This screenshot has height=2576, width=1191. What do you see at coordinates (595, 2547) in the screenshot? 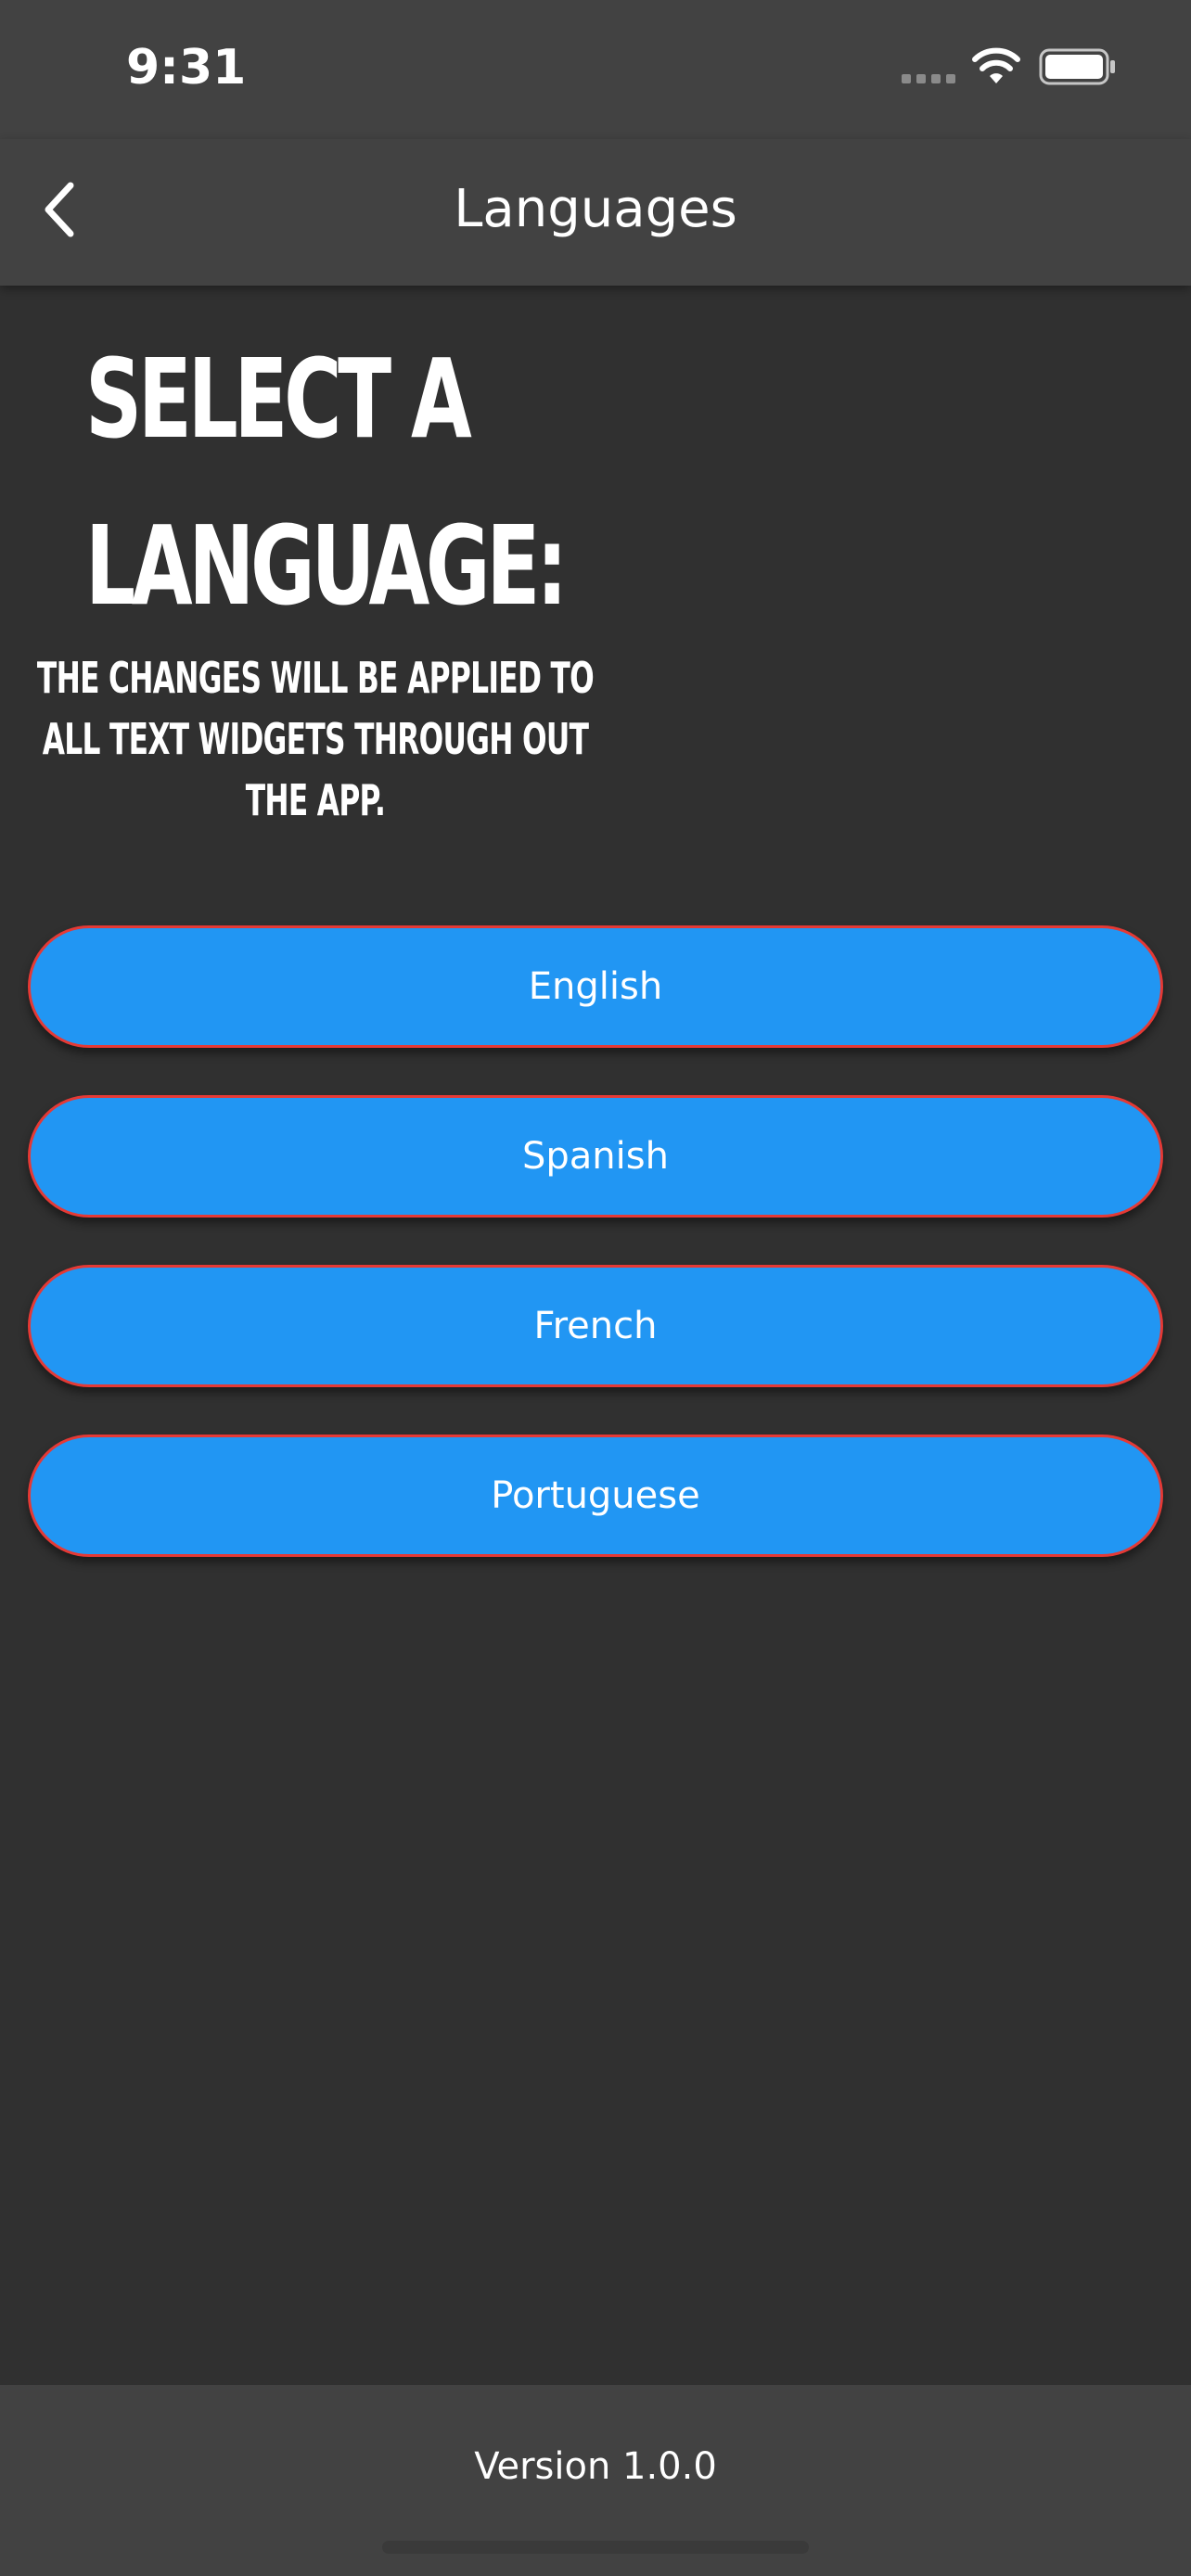
I see `home-indicator` at bounding box center [595, 2547].